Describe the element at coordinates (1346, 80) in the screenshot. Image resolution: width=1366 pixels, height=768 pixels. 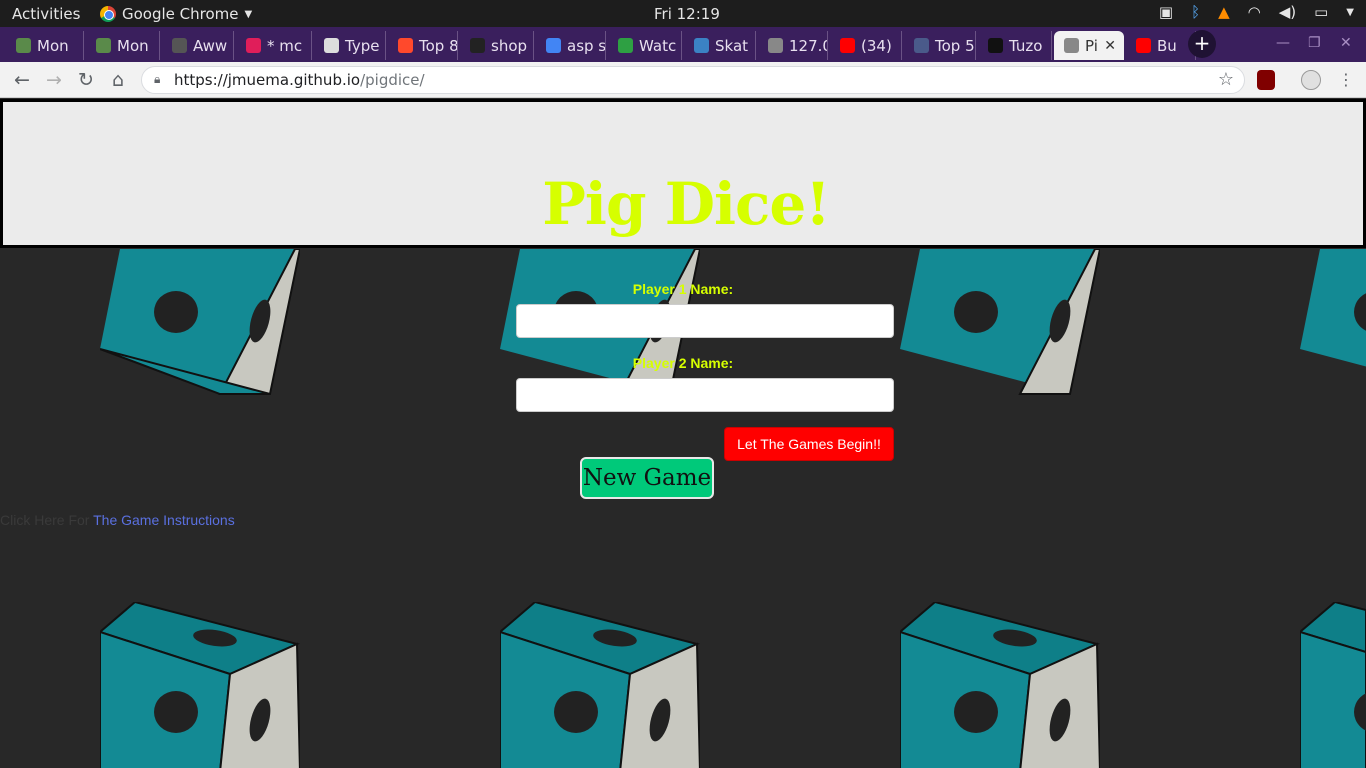
I see `chrome-menu-icon: ⋮` at that location.